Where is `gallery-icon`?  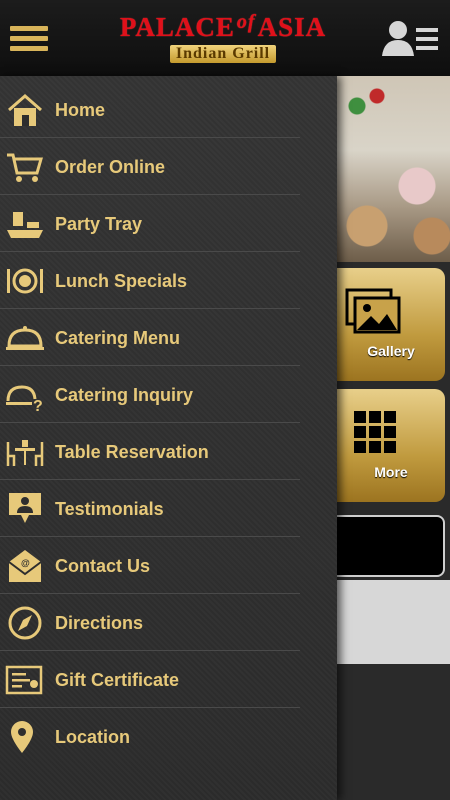
gallery-icon is located at coordinates (373, 311).